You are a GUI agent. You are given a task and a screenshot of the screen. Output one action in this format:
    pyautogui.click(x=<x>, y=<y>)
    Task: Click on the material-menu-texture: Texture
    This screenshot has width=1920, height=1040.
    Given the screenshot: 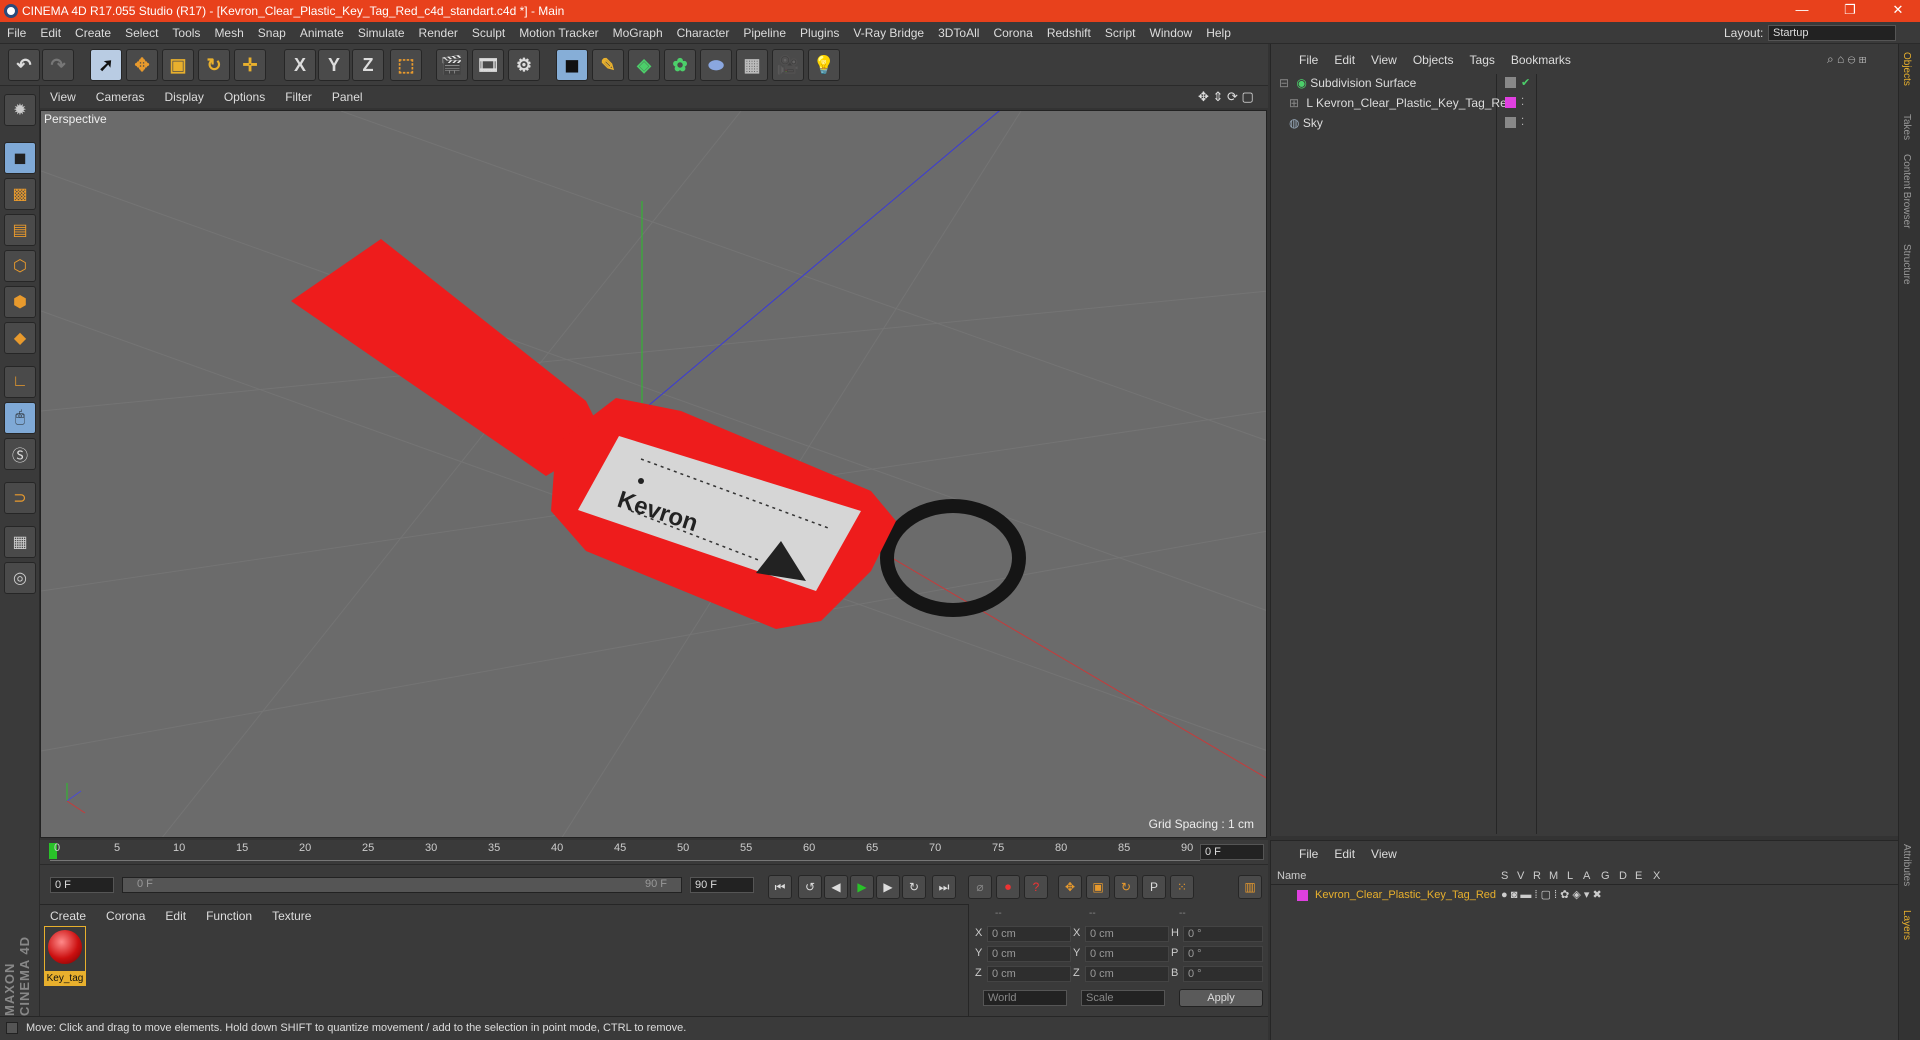 What is the action you would take?
    pyautogui.click(x=291, y=916)
    